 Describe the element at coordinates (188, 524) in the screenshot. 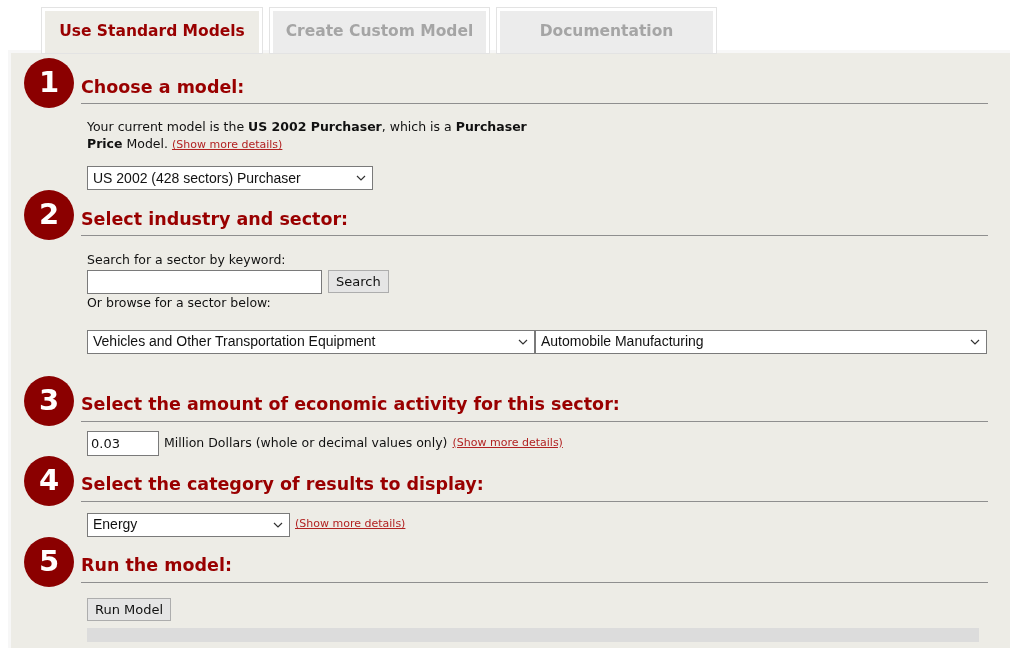

I see `dropdown: Energy` at that location.